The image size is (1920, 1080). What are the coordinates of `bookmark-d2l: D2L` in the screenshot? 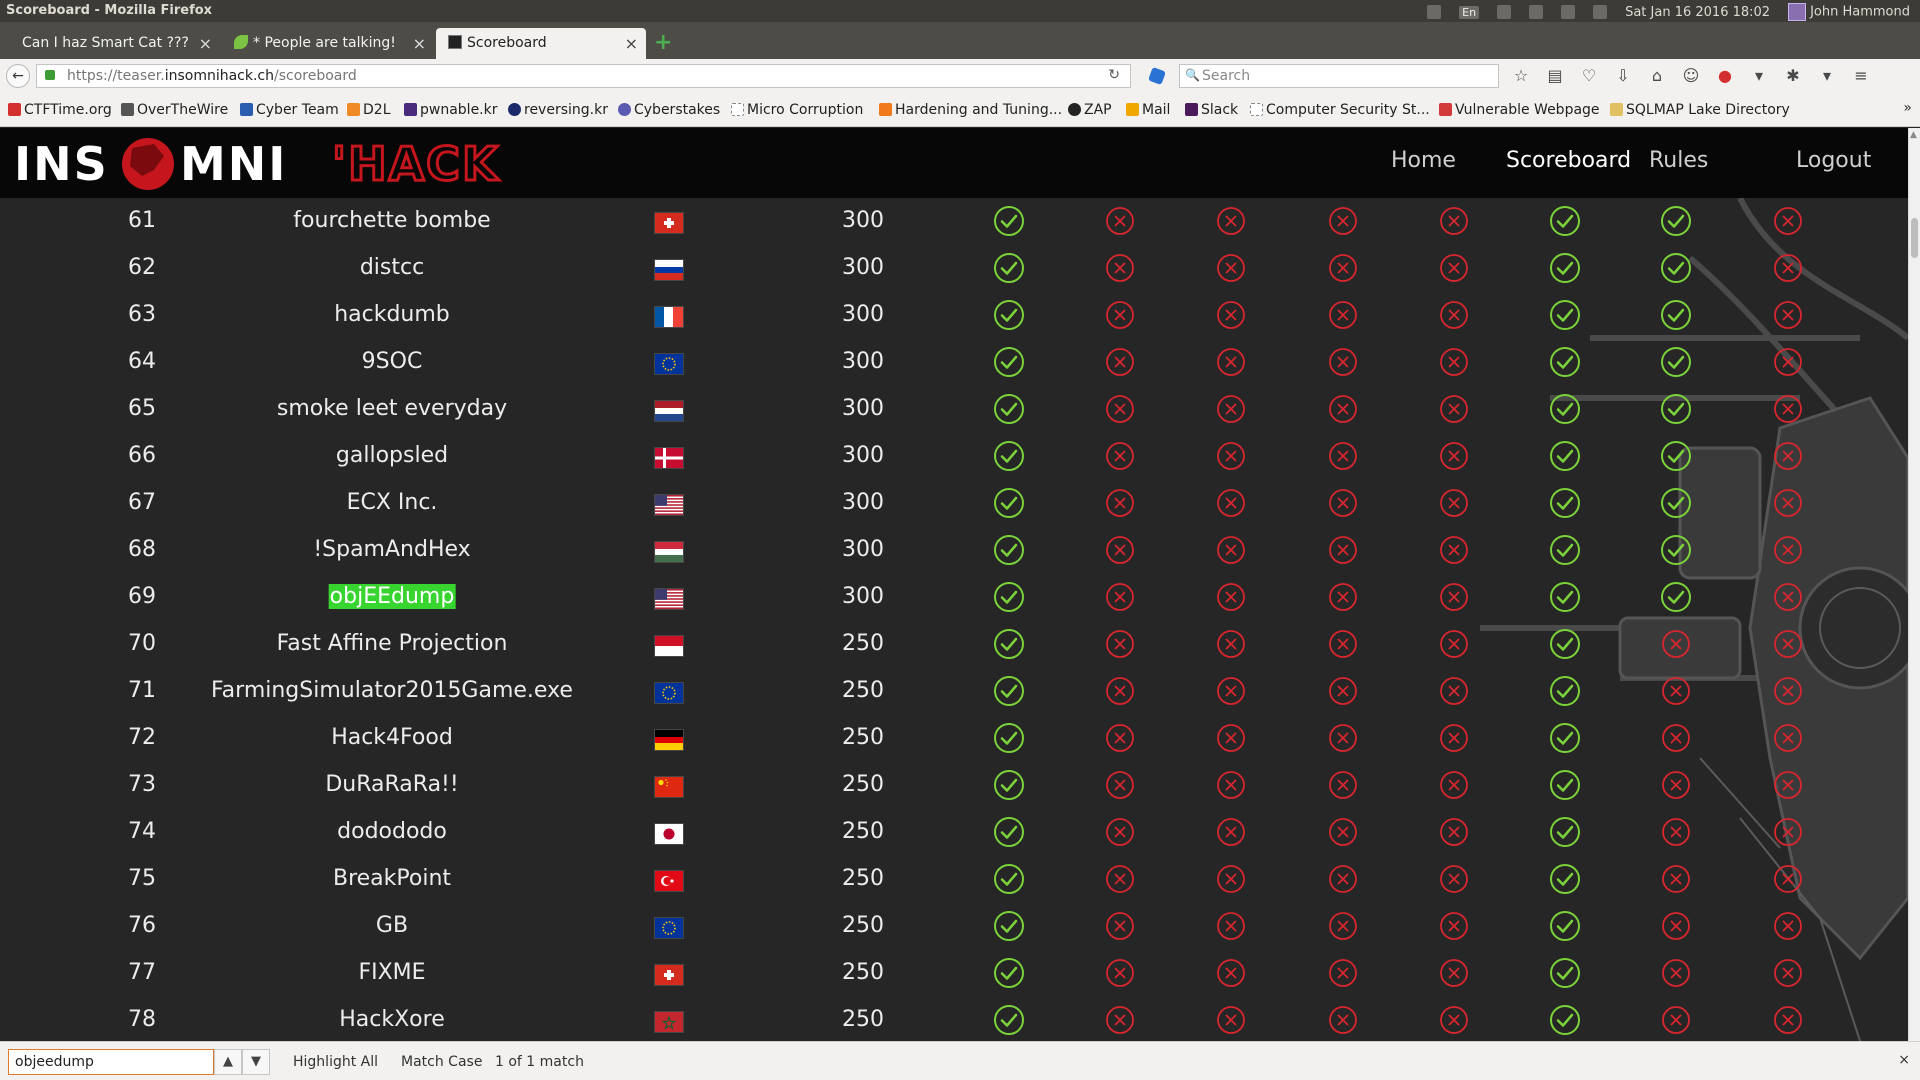 It's located at (369, 110).